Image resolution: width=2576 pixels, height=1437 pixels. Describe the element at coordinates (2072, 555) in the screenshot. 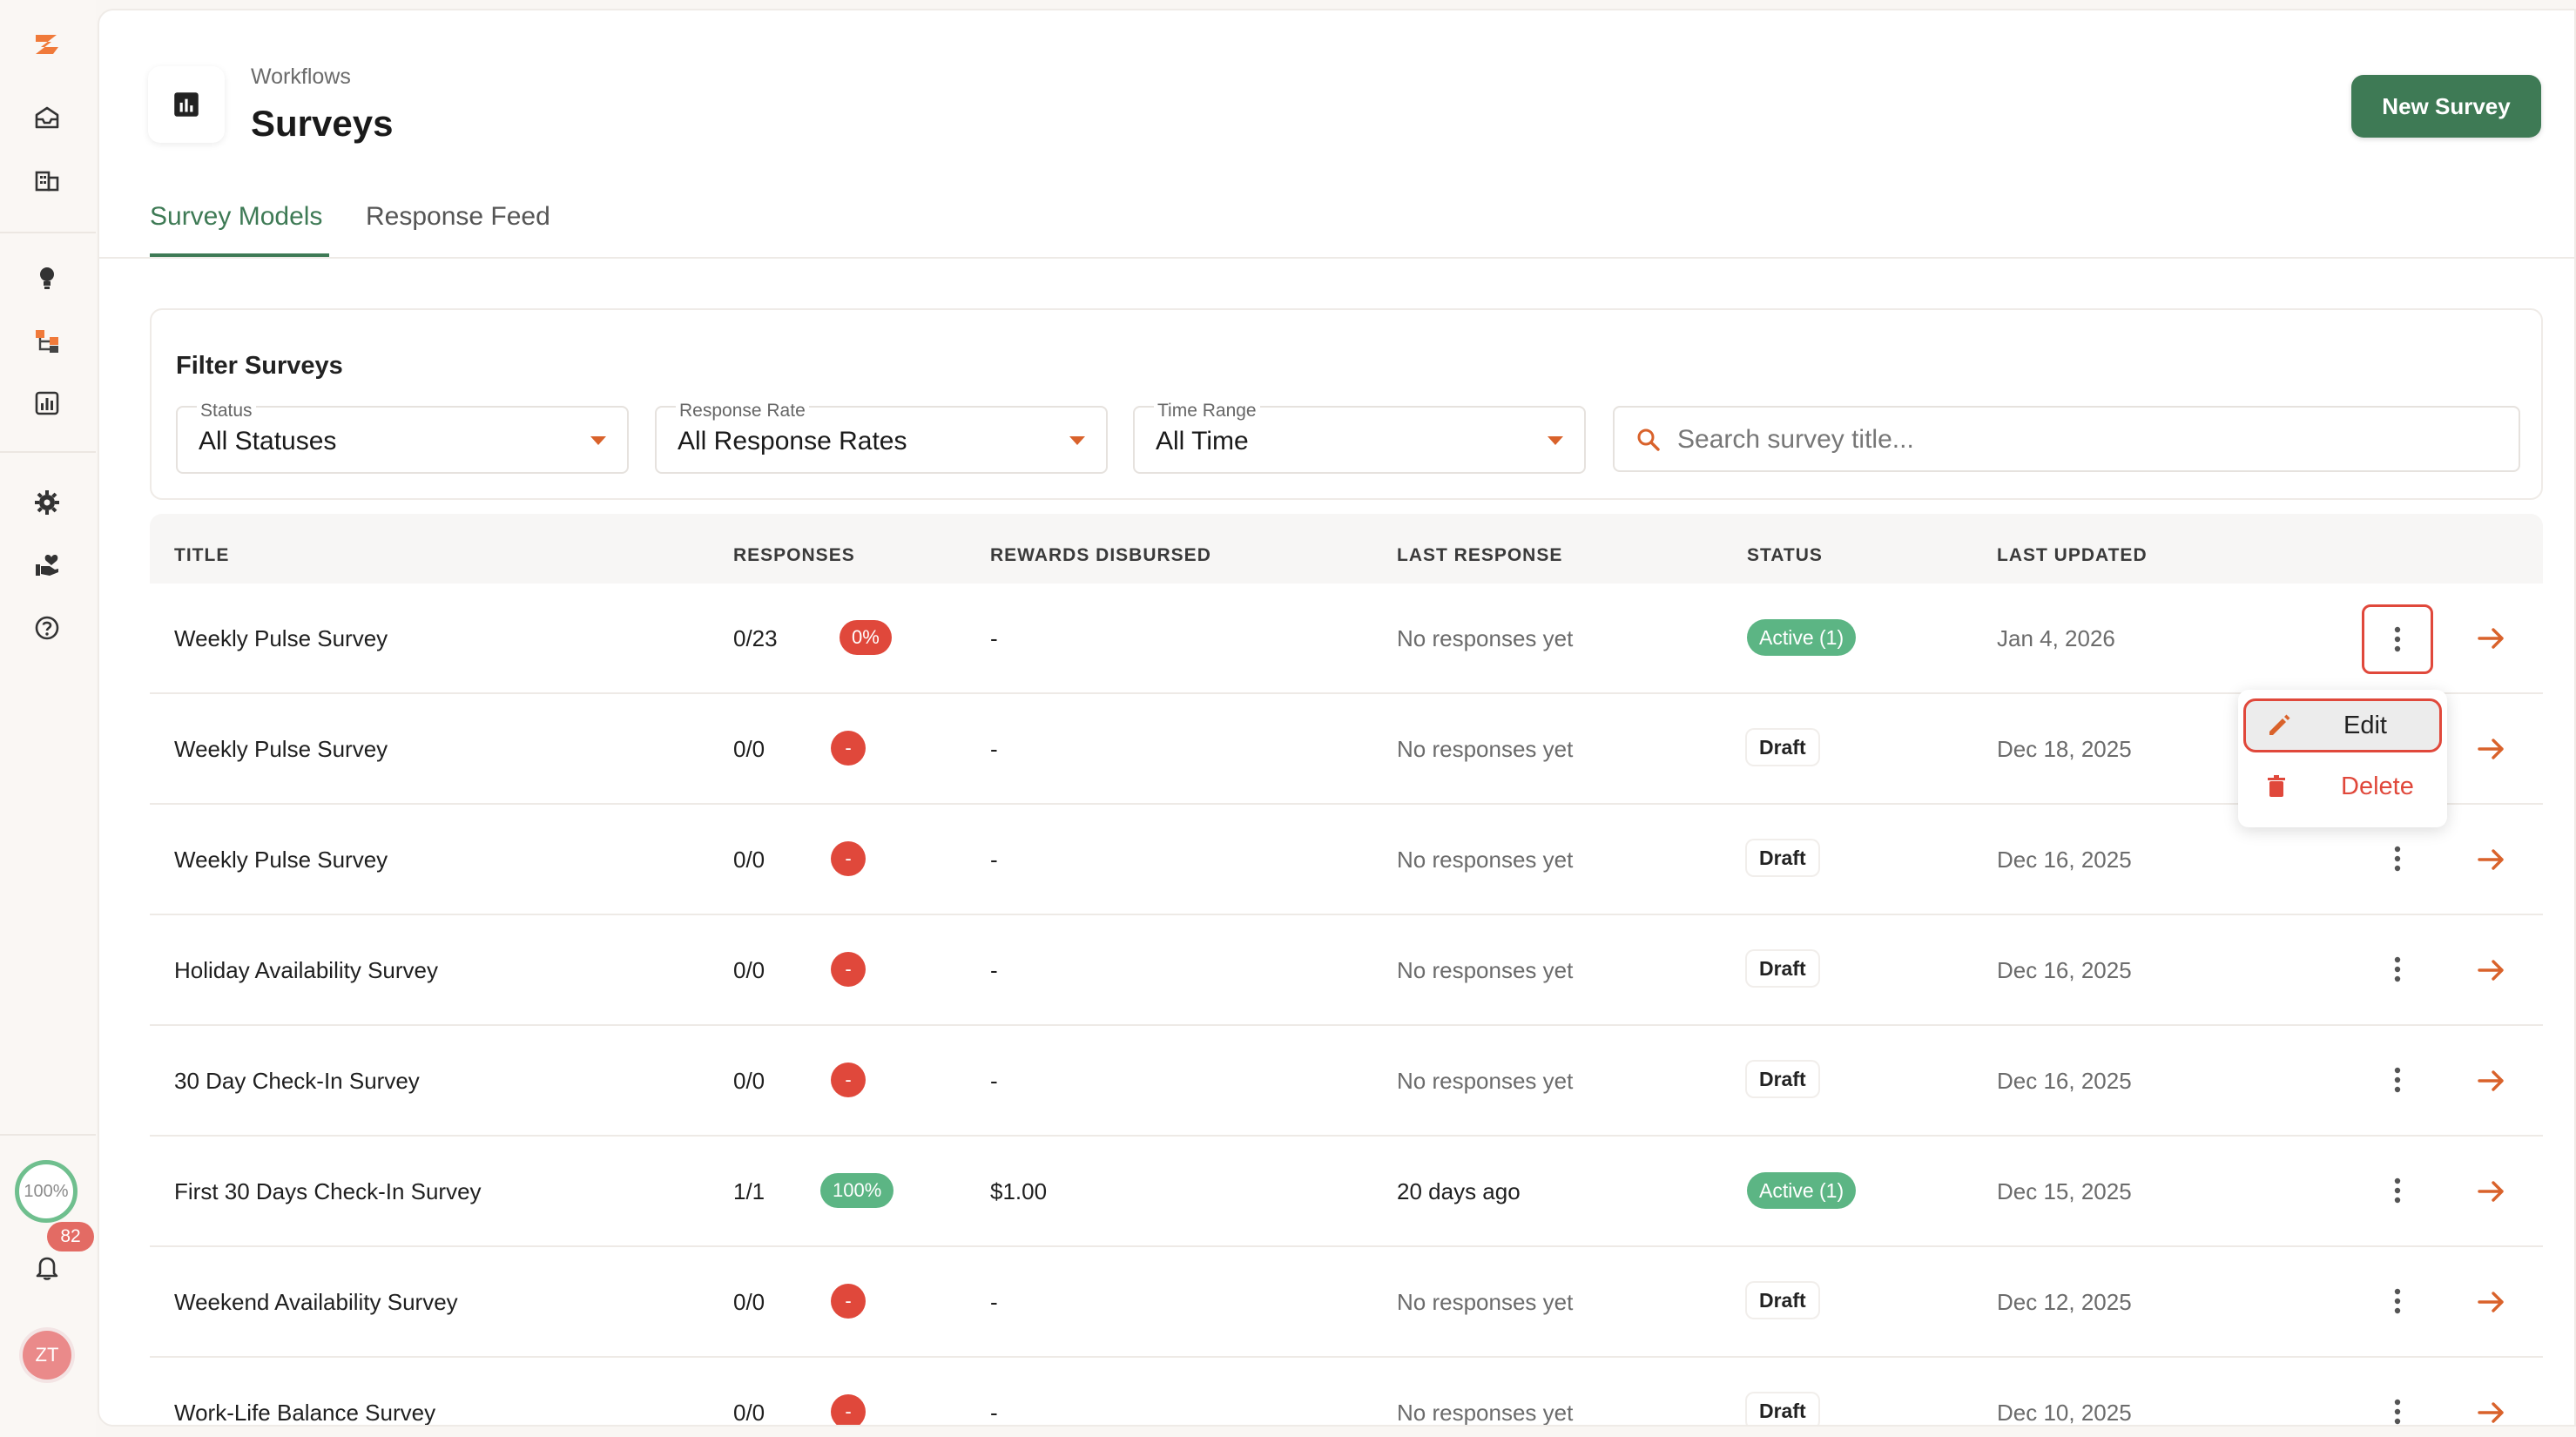

I see `column-header-last-updated: LAST UPDATED` at that location.